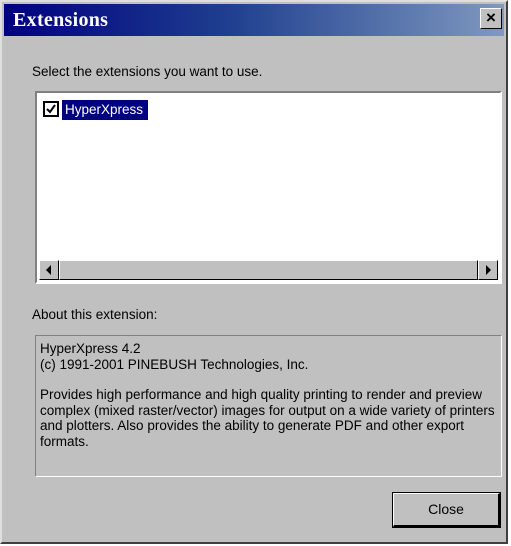 Image resolution: width=511 pixels, height=546 pixels. I want to click on about-heading: About this extension:, so click(95, 314).